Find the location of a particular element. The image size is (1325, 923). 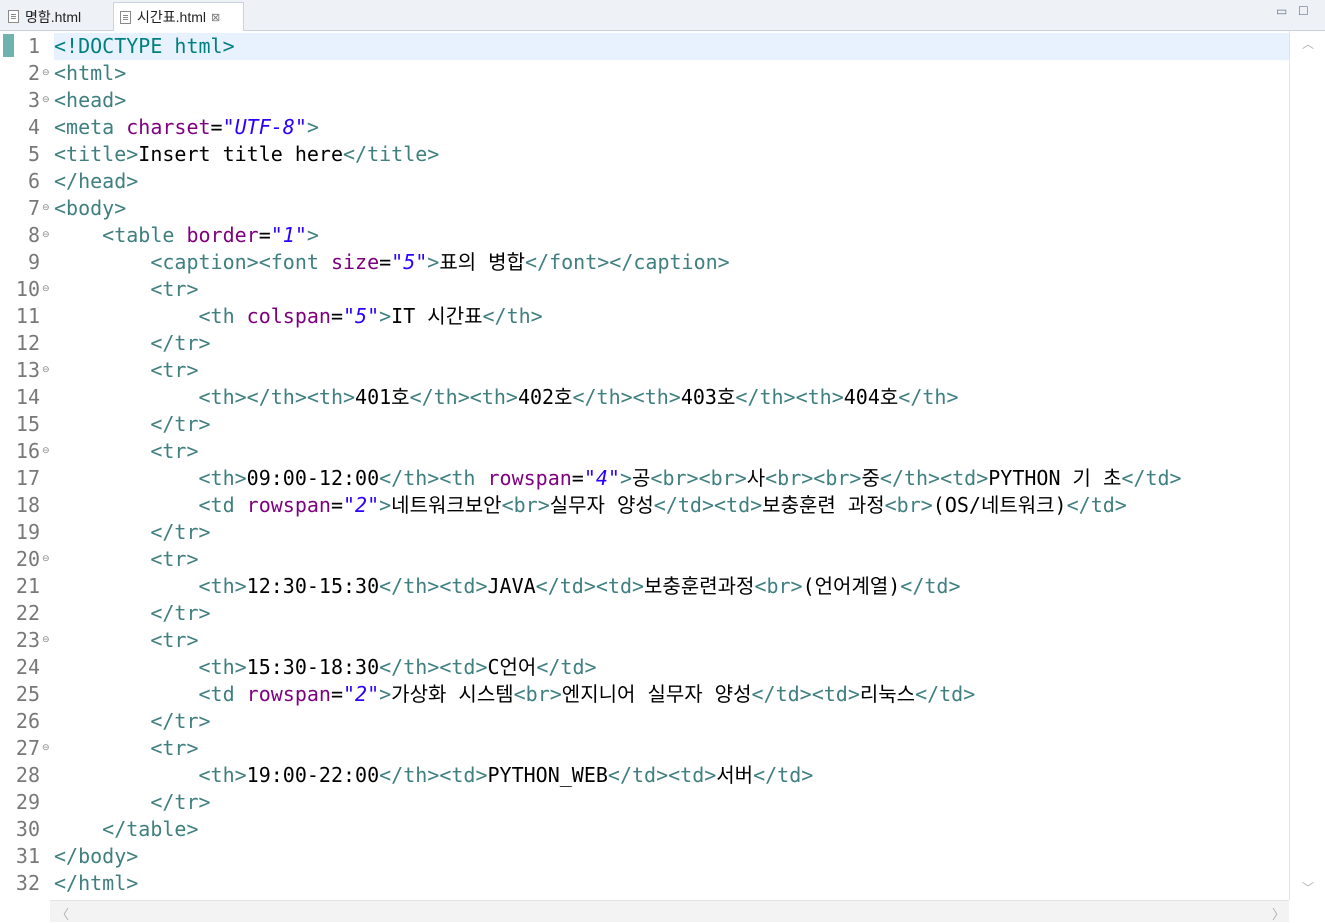

code-token: 가상화 시스템 is located at coordinates (452, 694).